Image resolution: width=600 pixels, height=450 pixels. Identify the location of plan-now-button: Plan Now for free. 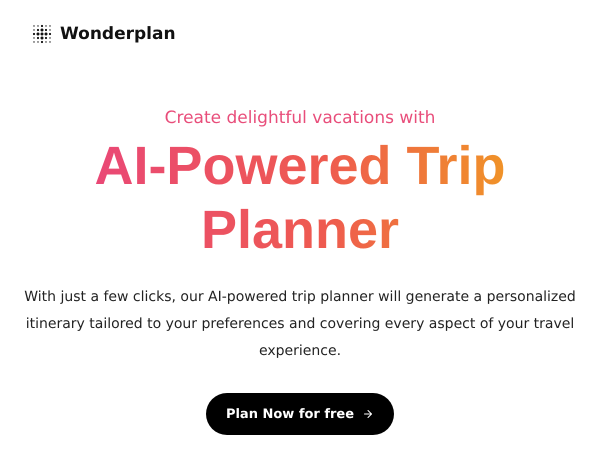
(300, 414).